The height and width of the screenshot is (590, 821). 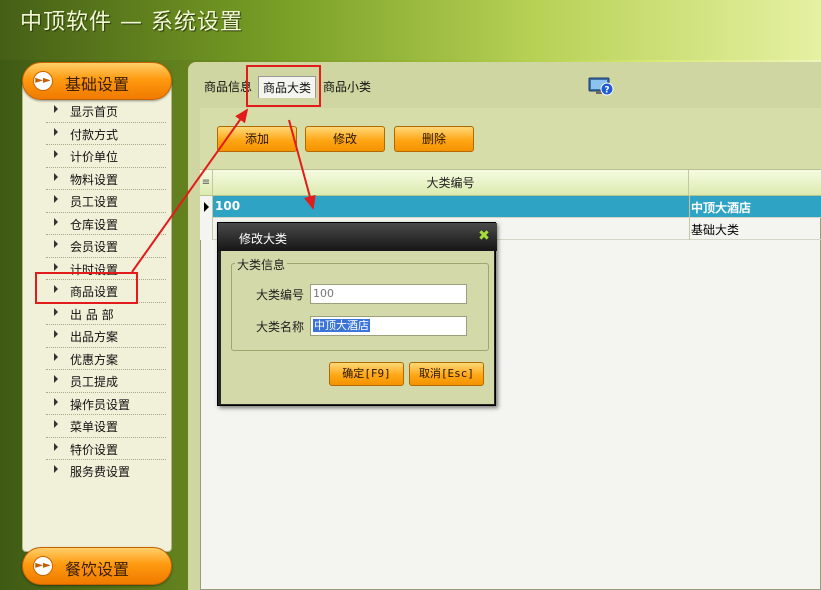 I want to click on sidebar-item-staff: 员工设置, so click(x=106, y=201).